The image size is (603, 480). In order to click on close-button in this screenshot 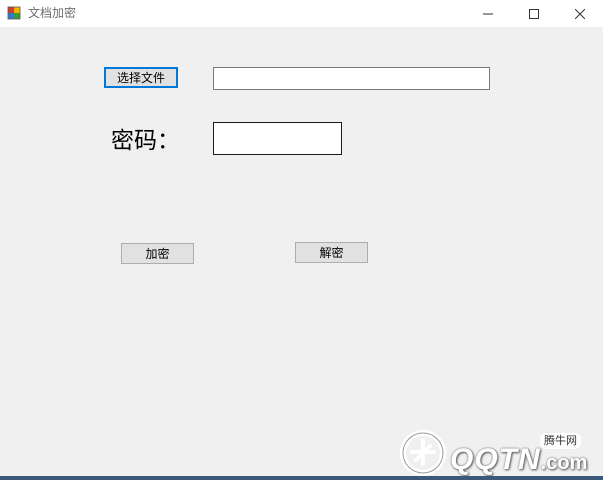, I will do `click(580, 13)`.